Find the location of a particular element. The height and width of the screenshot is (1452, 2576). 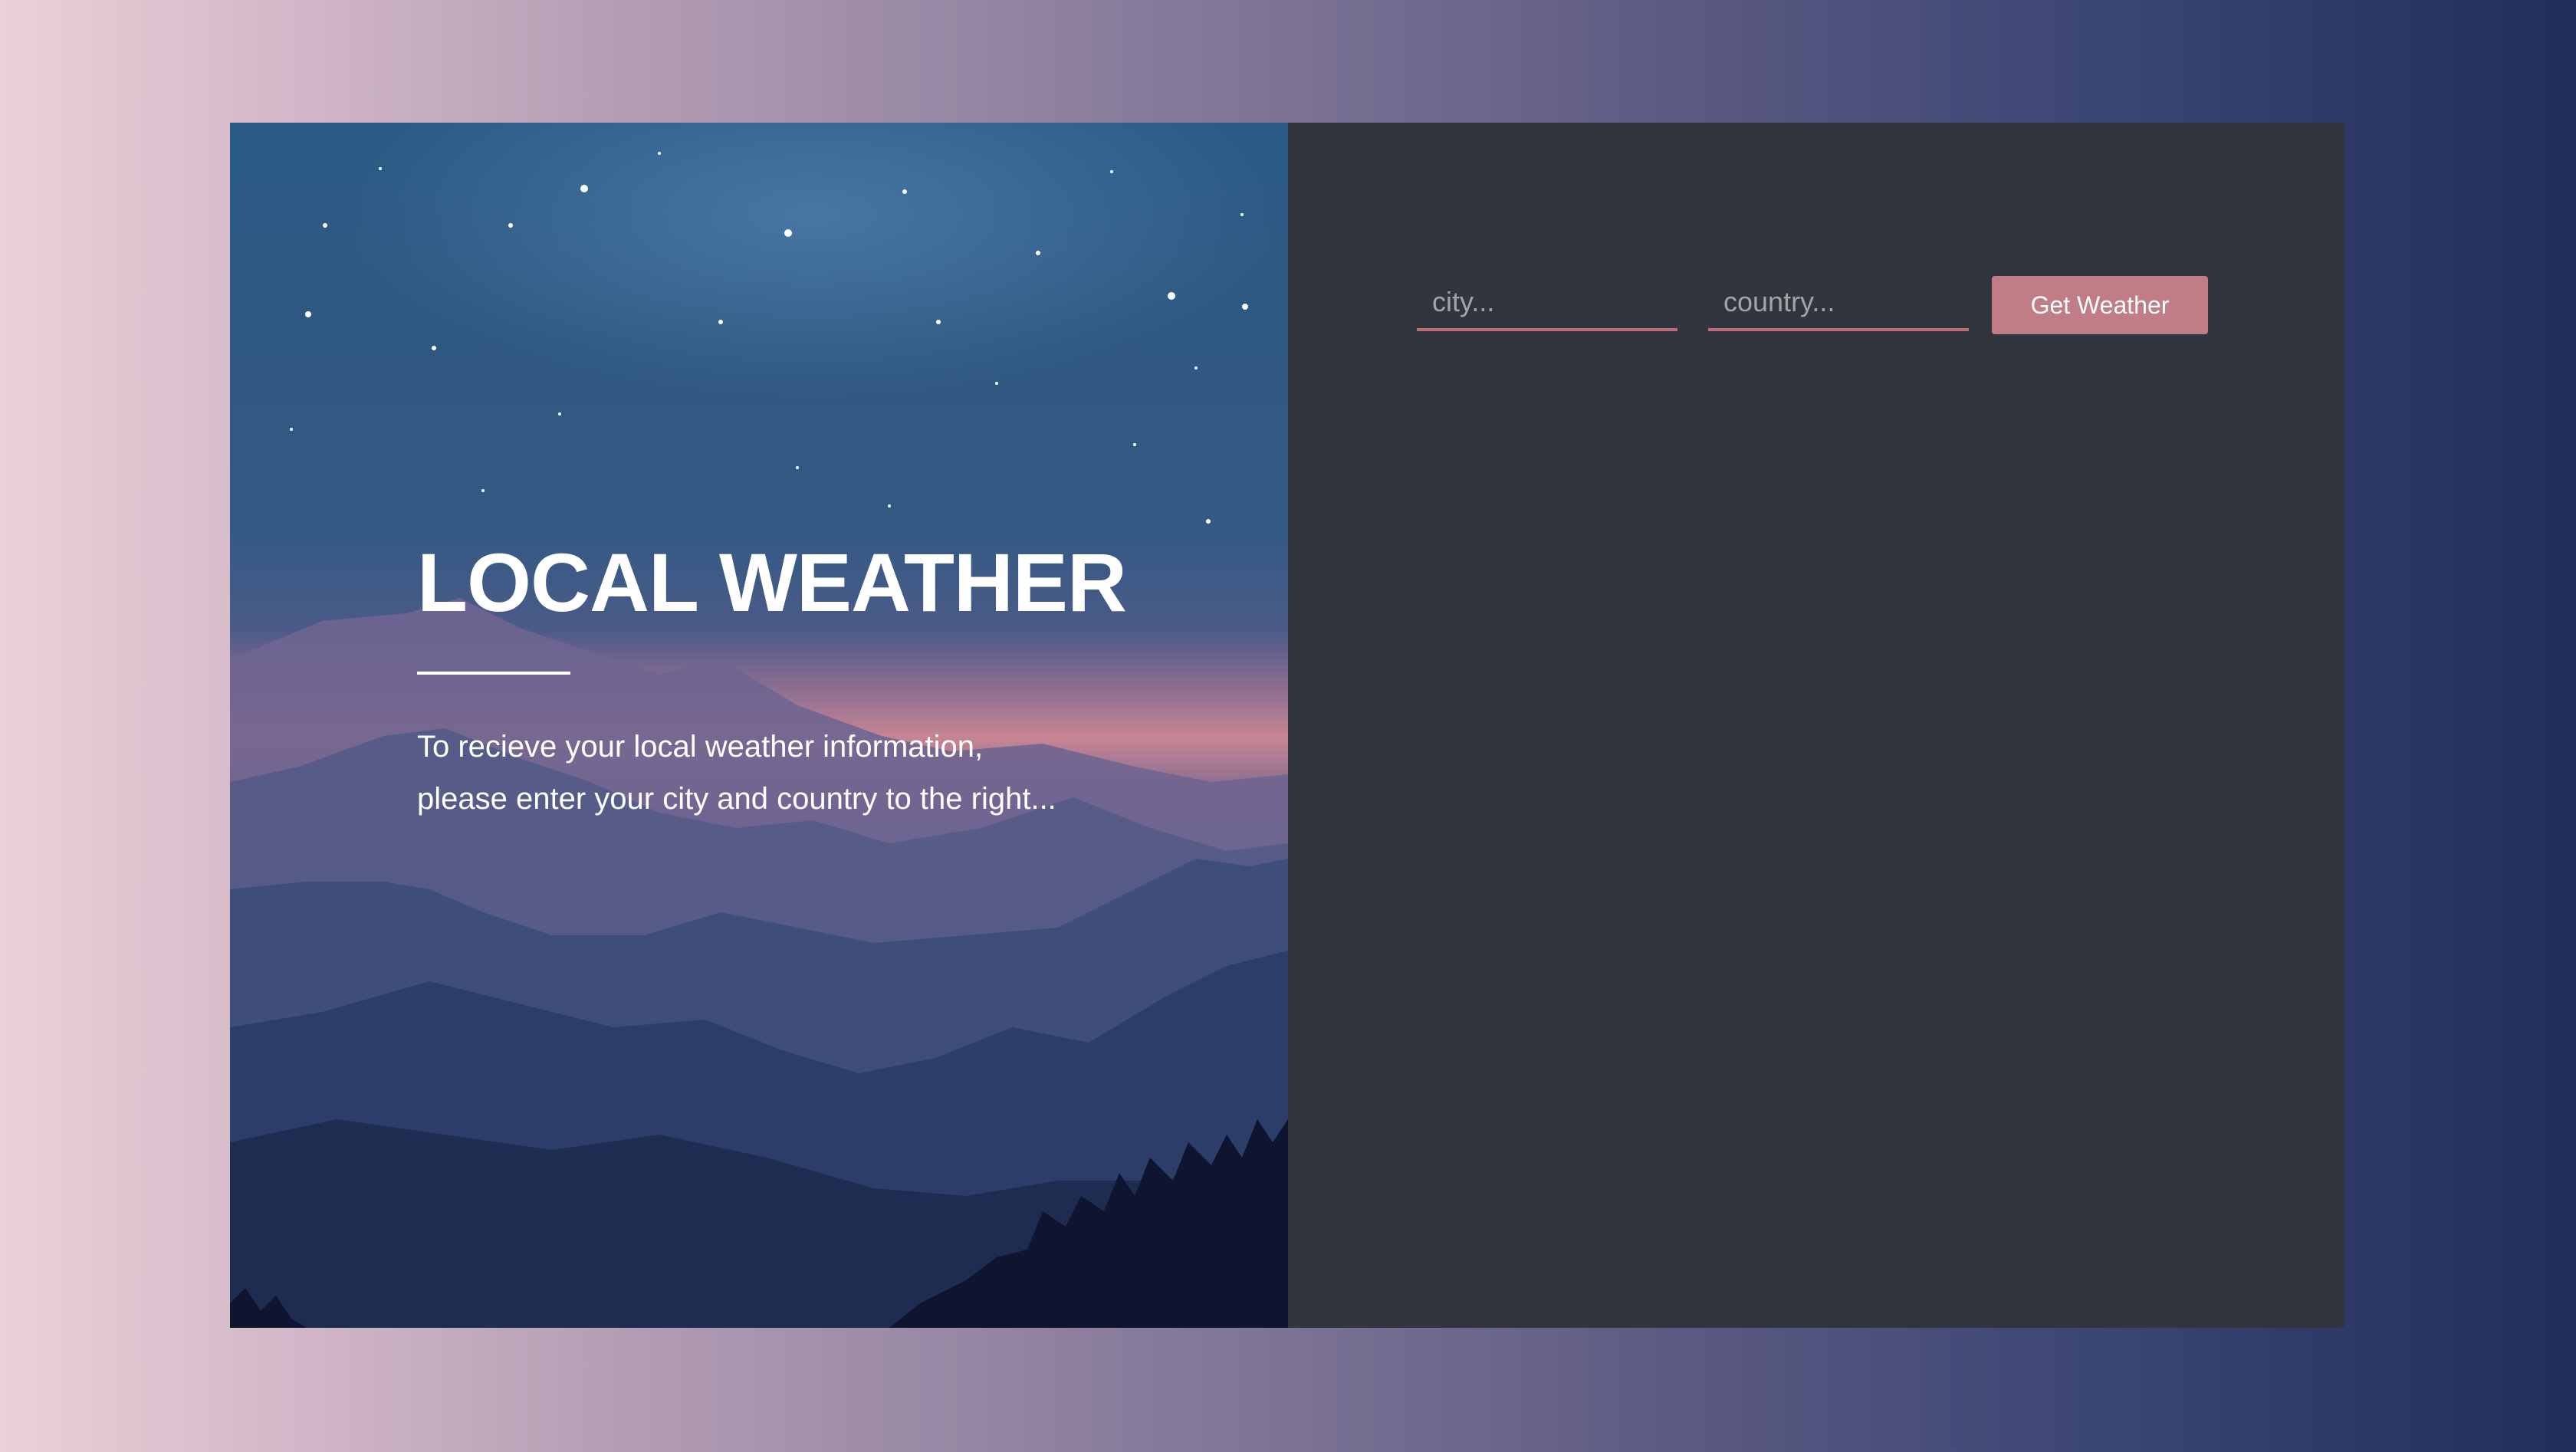

city-input is located at coordinates (1547, 303).